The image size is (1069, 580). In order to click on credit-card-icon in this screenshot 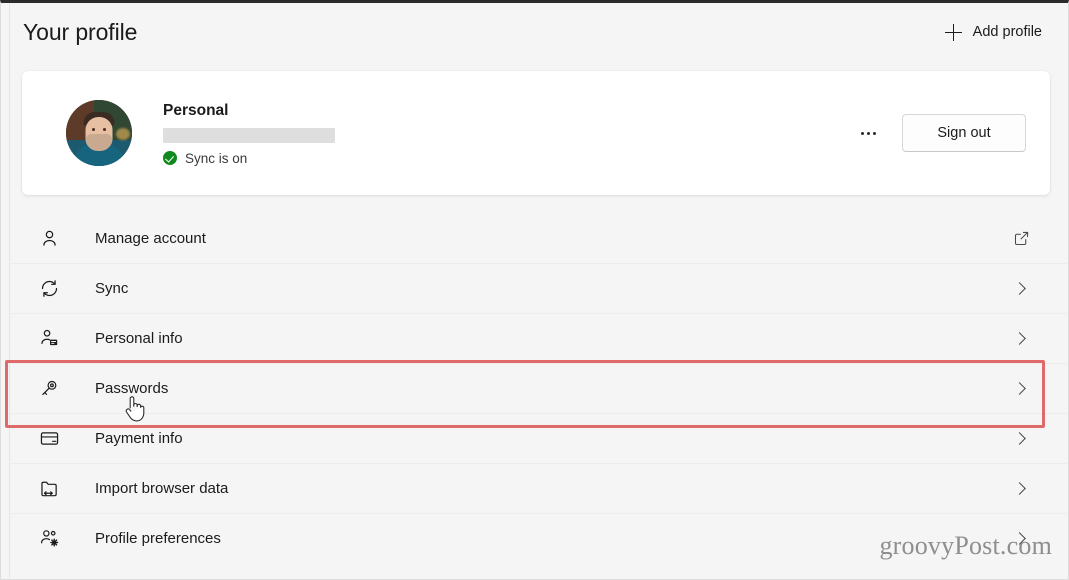, I will do `click(49, 439)`.